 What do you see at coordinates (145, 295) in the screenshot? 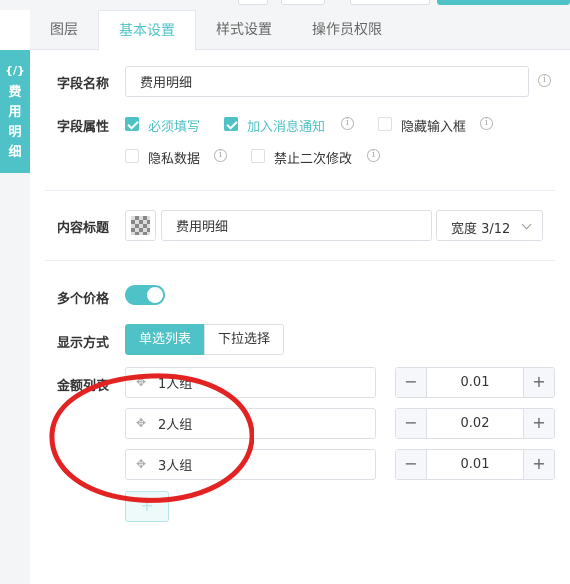
I see `multi-price-toggle` at bounding box center [145, 295].